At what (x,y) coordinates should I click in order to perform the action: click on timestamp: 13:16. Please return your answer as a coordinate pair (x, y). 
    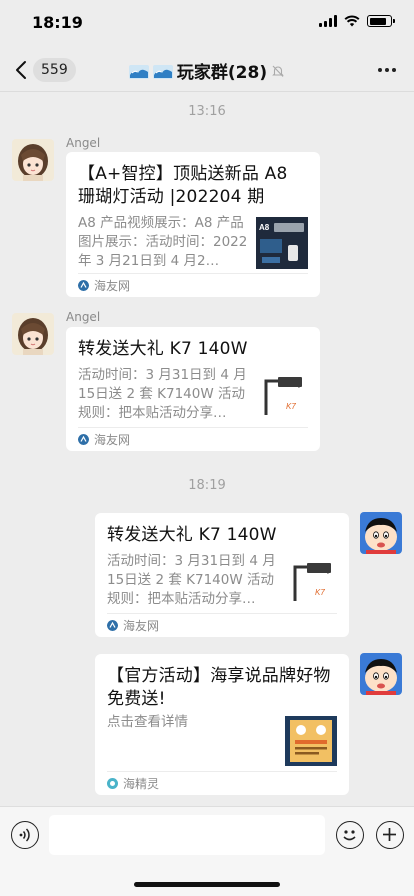
    Looking at the image, I should click on (207, 111).